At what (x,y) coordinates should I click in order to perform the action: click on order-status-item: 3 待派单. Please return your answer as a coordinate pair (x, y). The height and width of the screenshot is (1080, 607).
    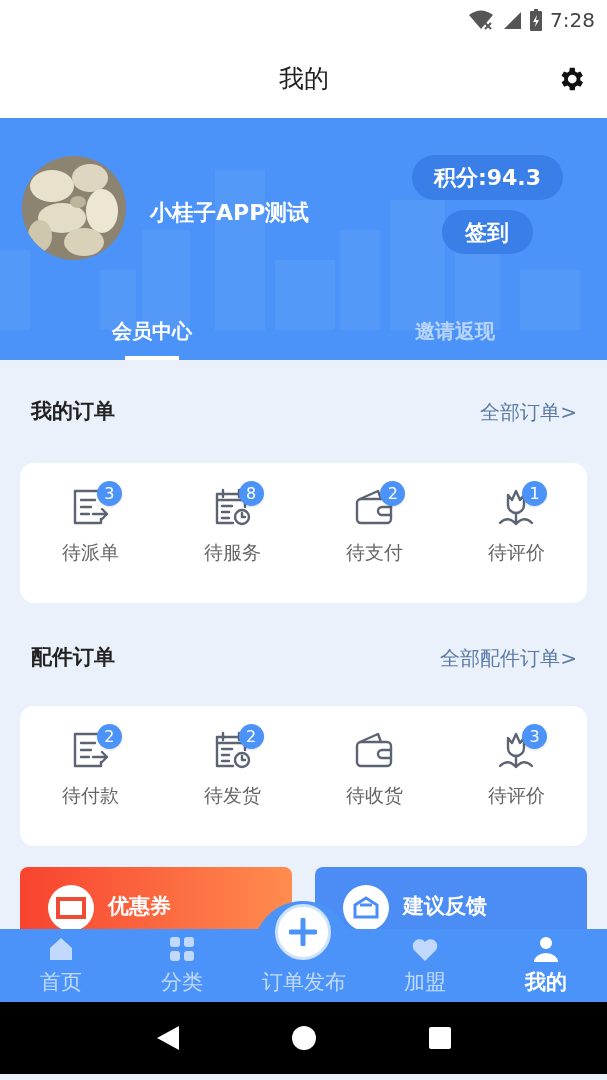
    Looking at the image, I should click on (91, 533).